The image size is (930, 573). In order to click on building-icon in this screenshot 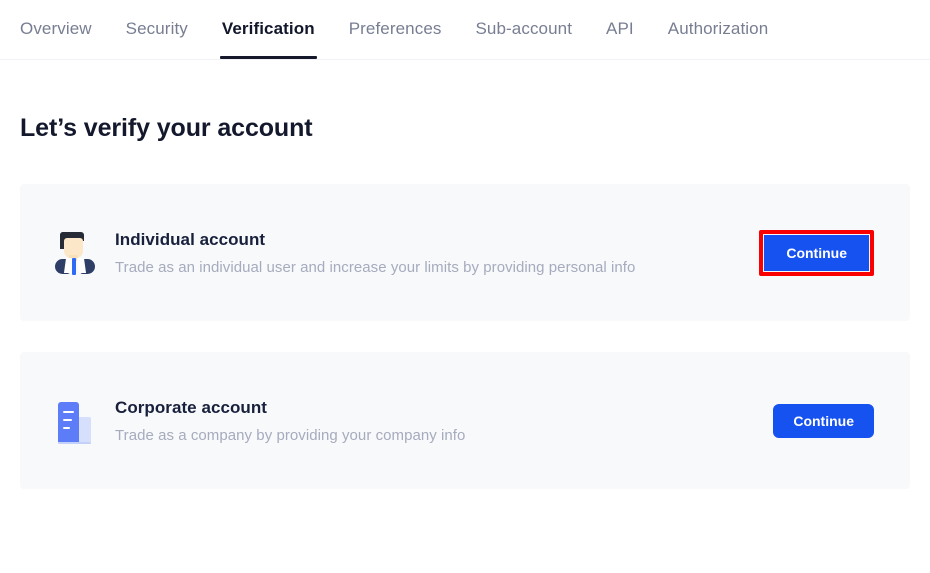, I will do `click(75, 421)`.